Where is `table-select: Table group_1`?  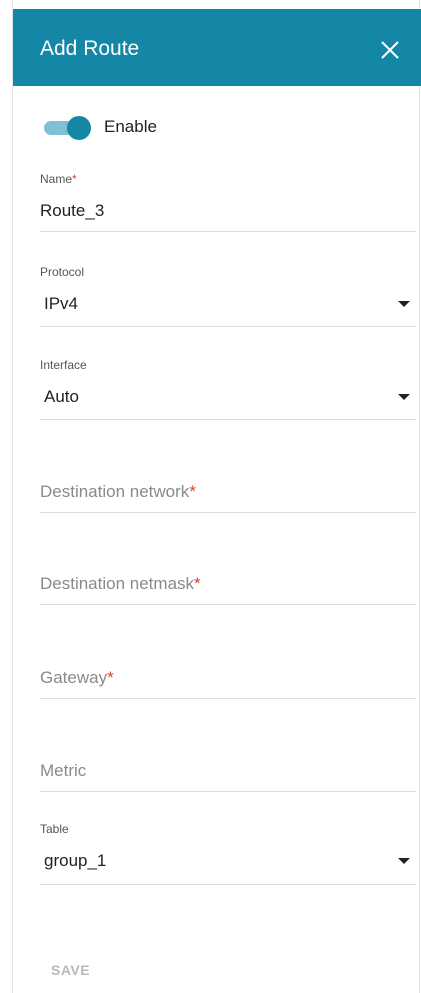
table-select: Table group_1 is located at coordinates (228, 853).